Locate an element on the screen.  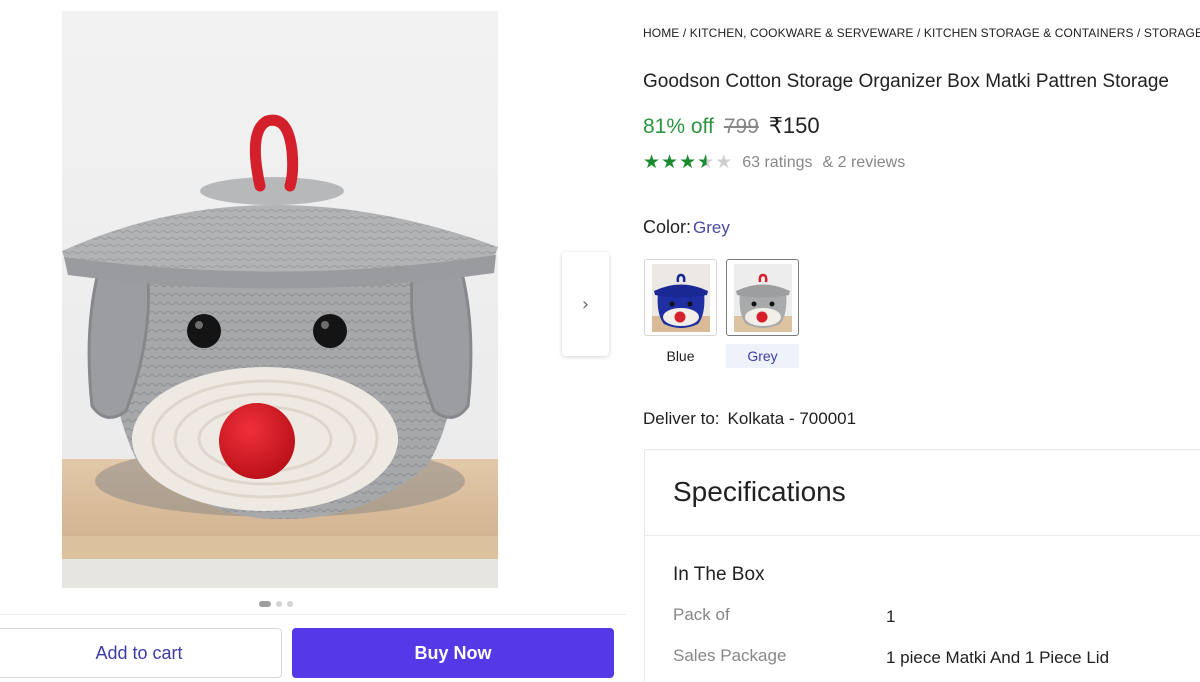
rating-stars: ★ ★ ★ ★ ★ is located at coordinates (687, 162).